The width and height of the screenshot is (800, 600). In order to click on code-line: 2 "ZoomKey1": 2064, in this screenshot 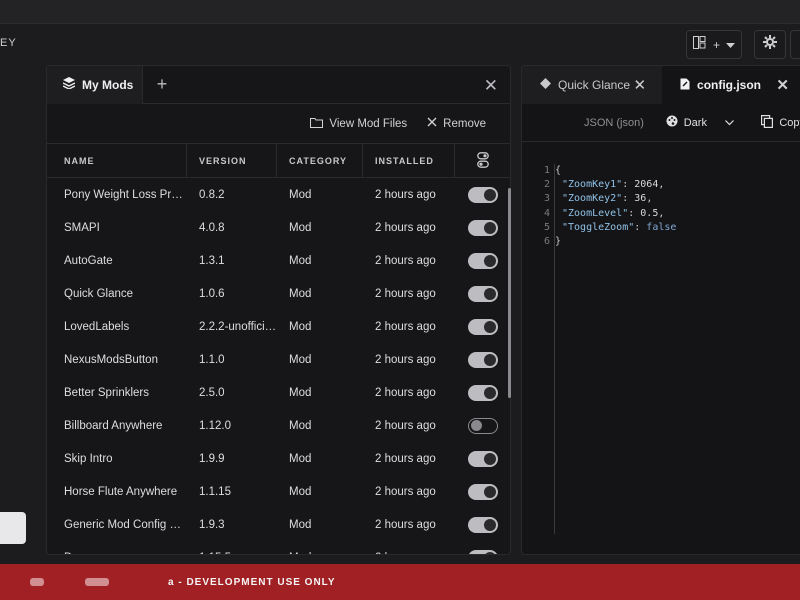, I will do `click(606, 185)`.